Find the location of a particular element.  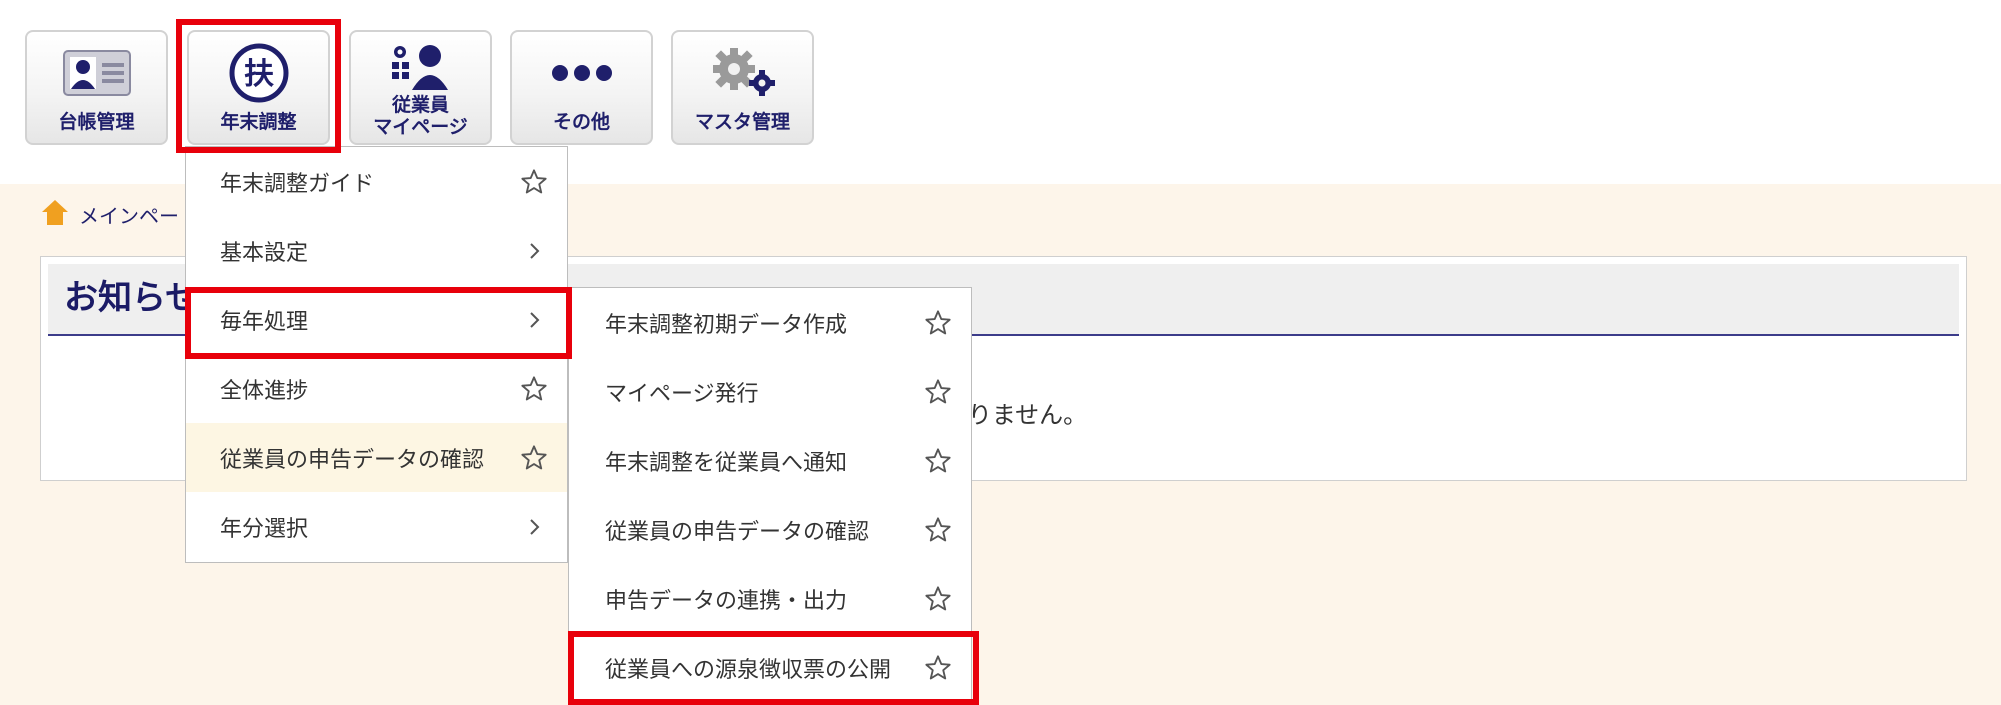

more-dots-icon is located at coordinates (581, 73).